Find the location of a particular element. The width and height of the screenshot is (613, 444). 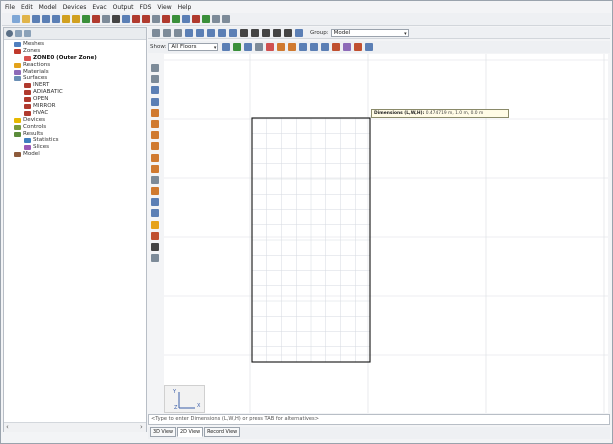

undo-icon is located at coordinates (66, 19).